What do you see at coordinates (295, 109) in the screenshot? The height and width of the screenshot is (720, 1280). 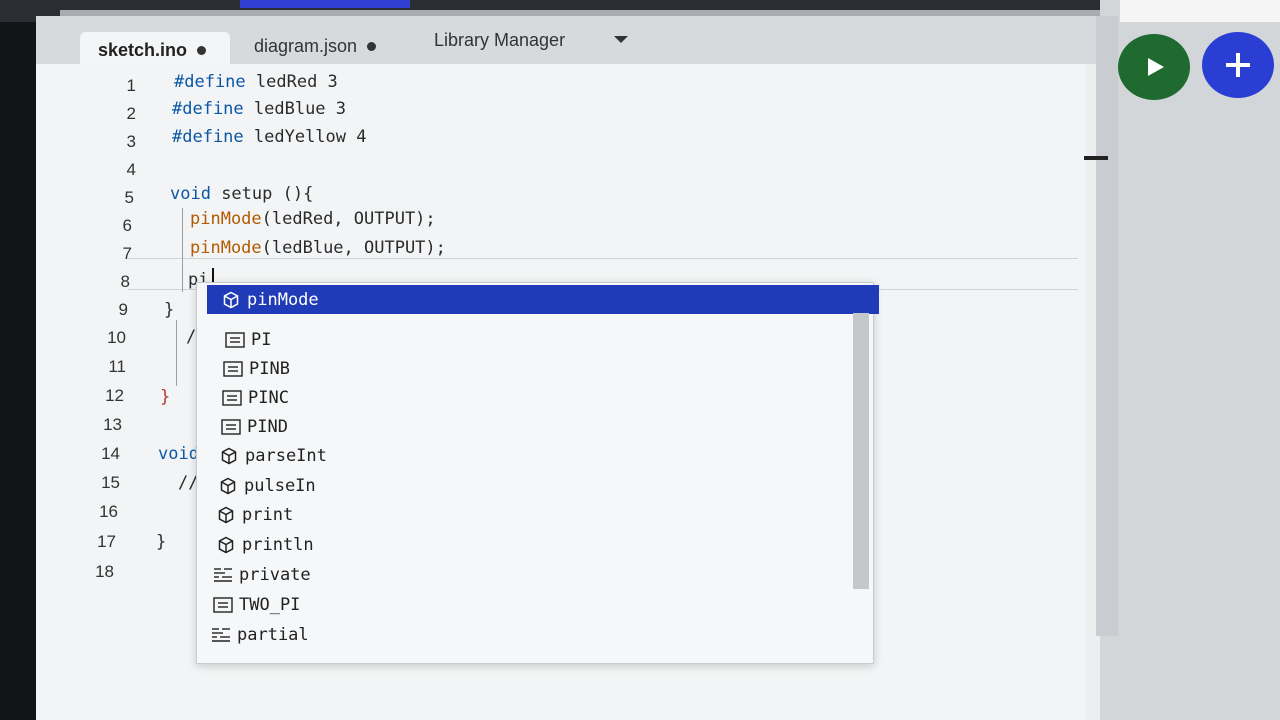 I see `code-text: ledBlue 3` at bounding box center [295, 109].